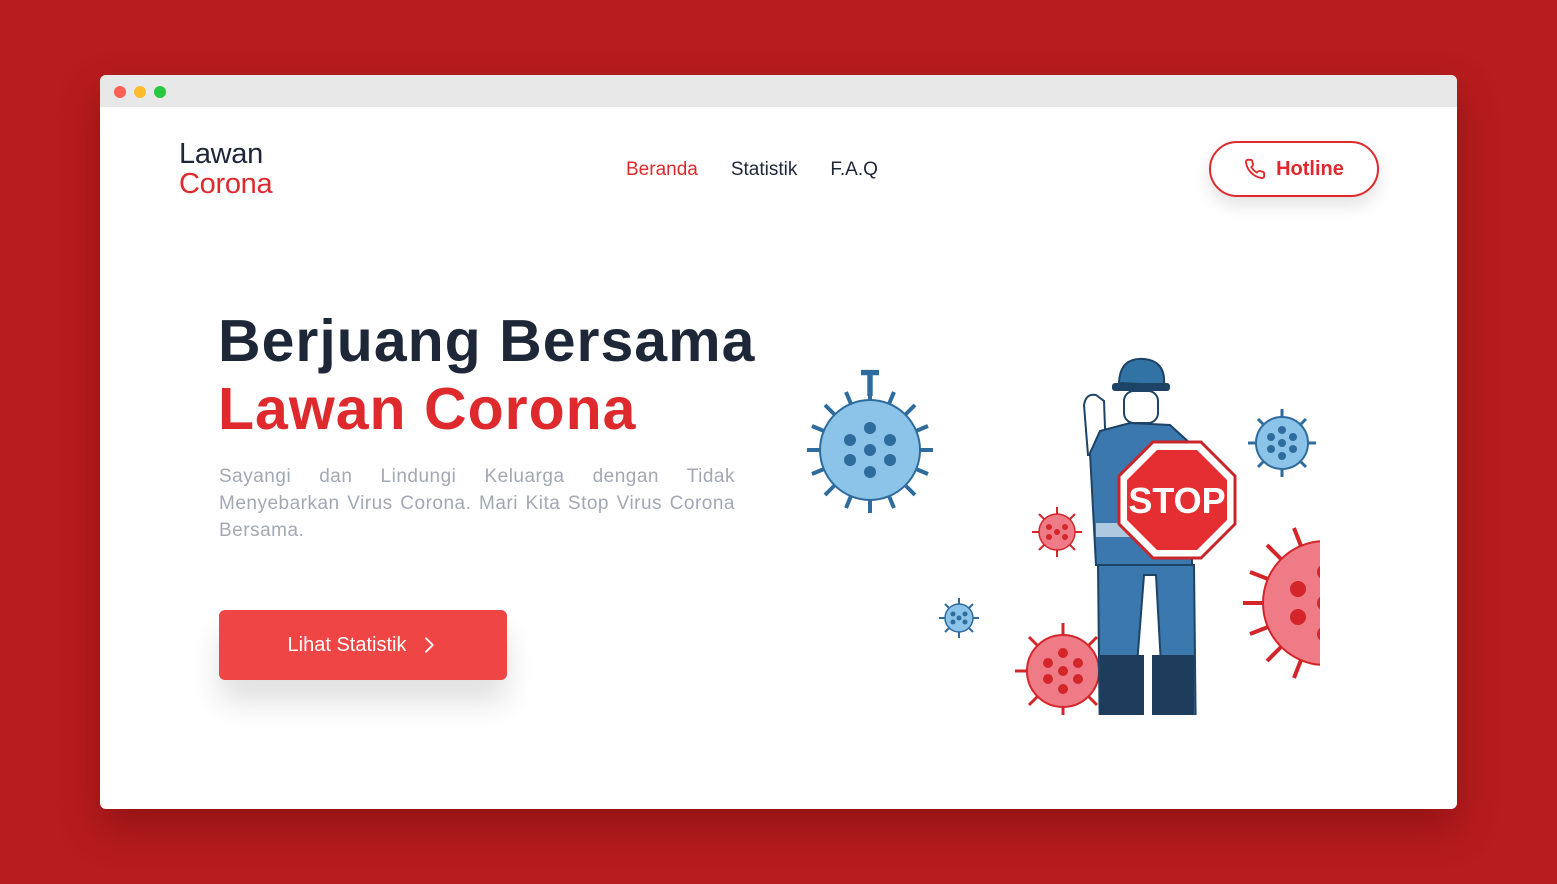 This screenshot has width=1557, height=884. What do you see at coordinates (487, 341) in the screenshot?
I see `hero-title-line1: Berjuang Bersama` at bounding box center [487, 341].